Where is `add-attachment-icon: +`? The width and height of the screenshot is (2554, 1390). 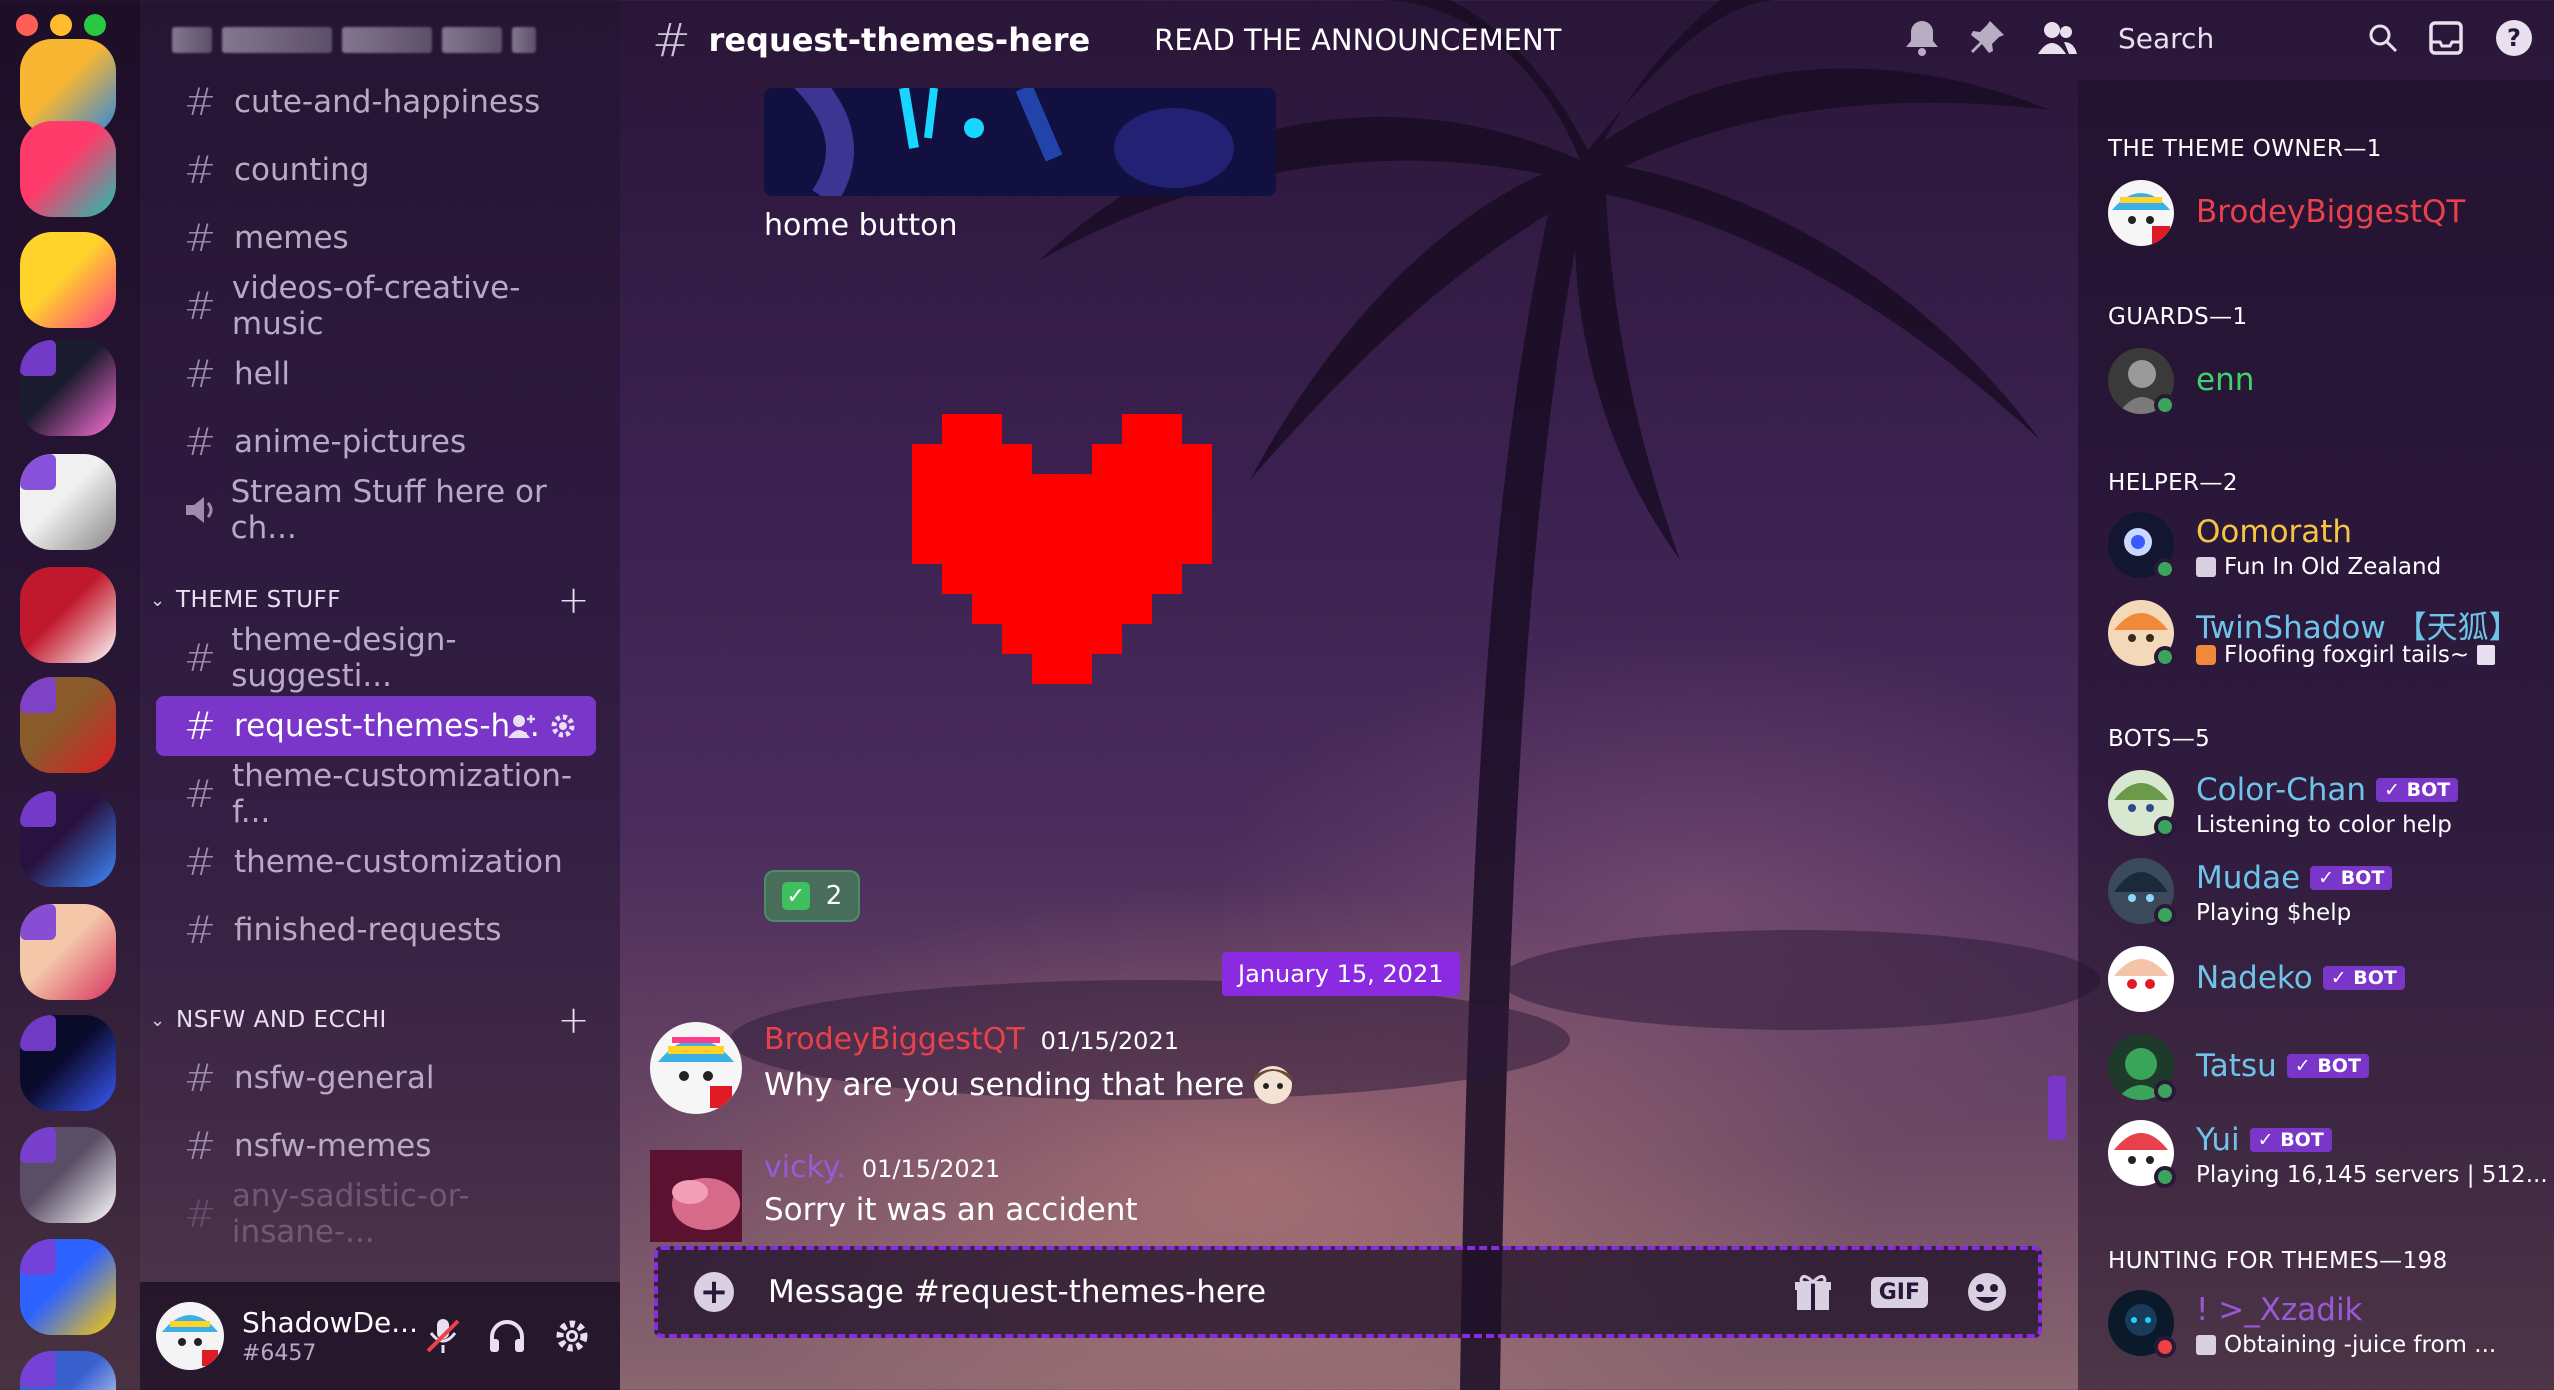 add-attachment-icon: + is located at coordinates (714, 1292).